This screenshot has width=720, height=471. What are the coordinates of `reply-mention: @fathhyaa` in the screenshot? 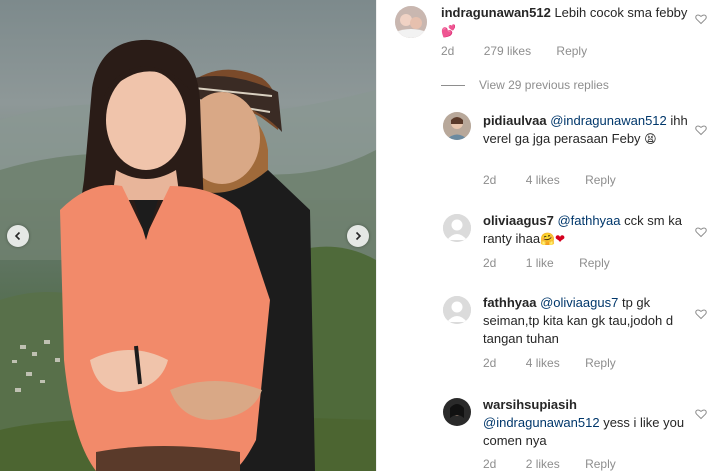 It's located at (588, 220).